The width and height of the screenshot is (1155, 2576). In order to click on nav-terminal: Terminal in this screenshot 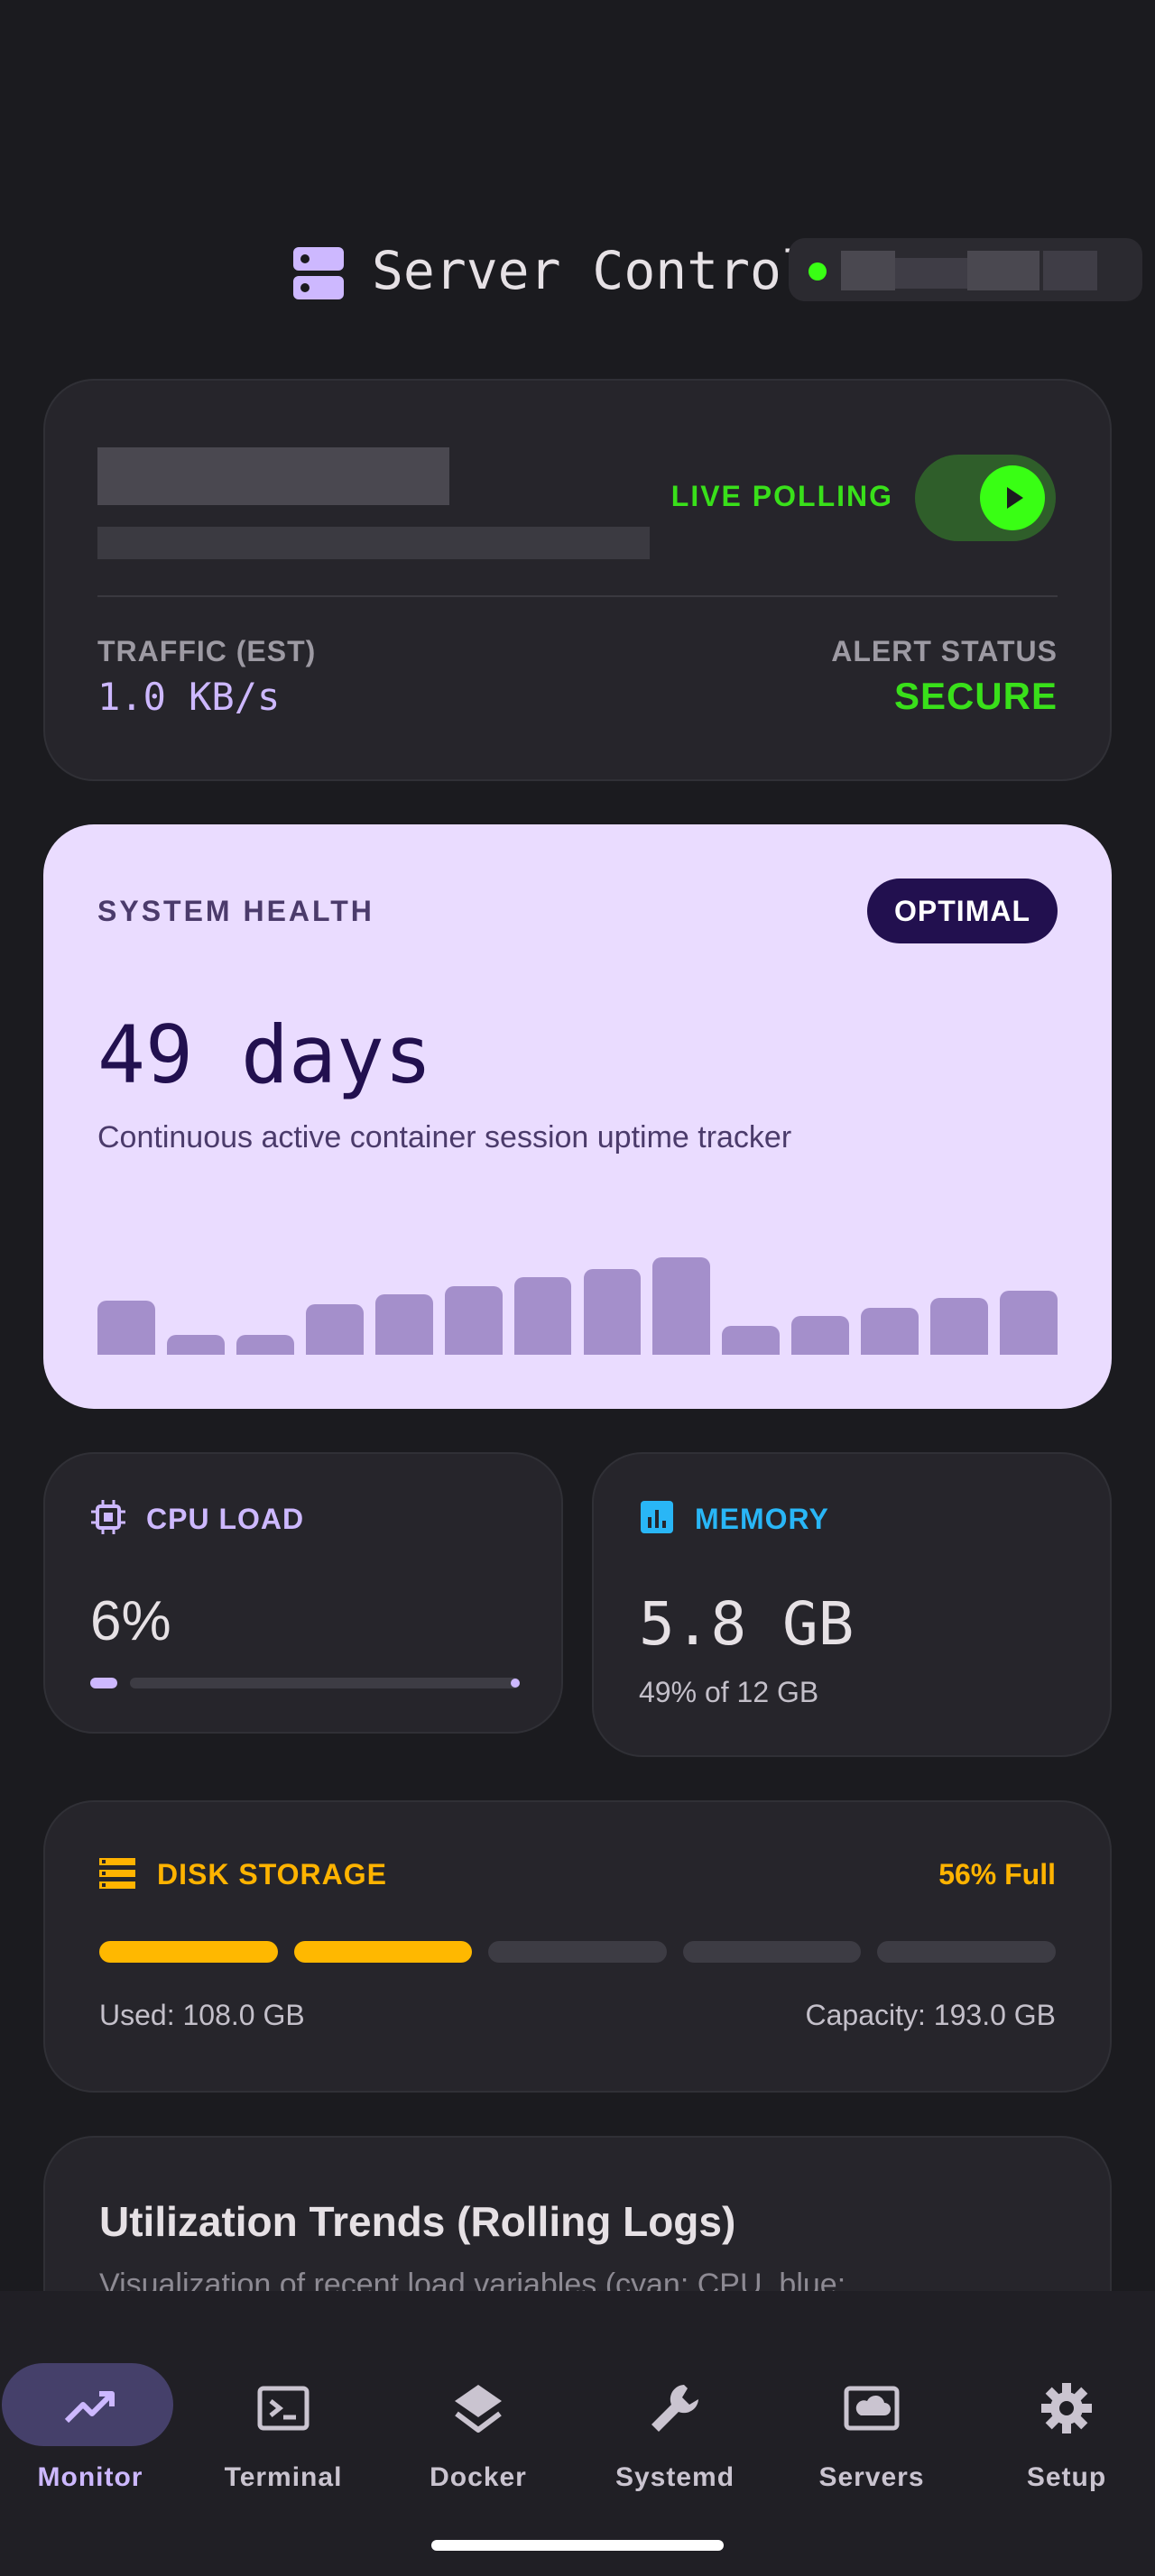, I will do `click(283, 2409)`.